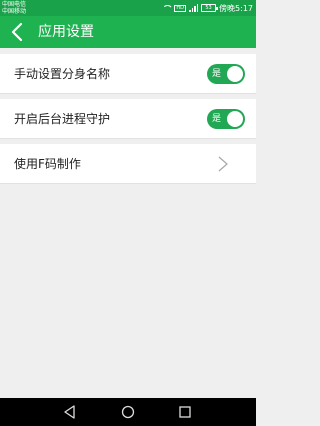  Describe the element at coordinates (223, 164) in the screenshot. I see `chevron-right-icon` at that location.